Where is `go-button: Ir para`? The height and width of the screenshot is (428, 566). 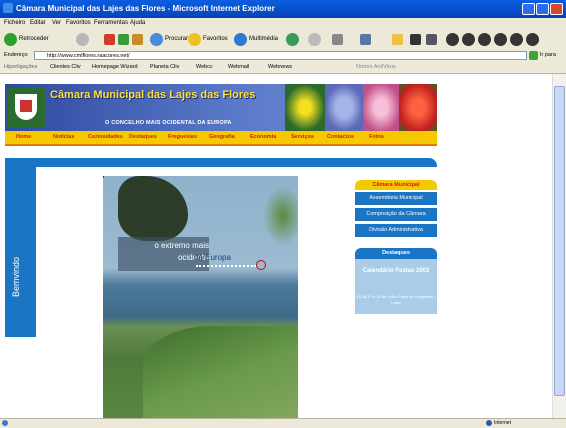 go-button: Ir para is located at coordinates (548, 55).